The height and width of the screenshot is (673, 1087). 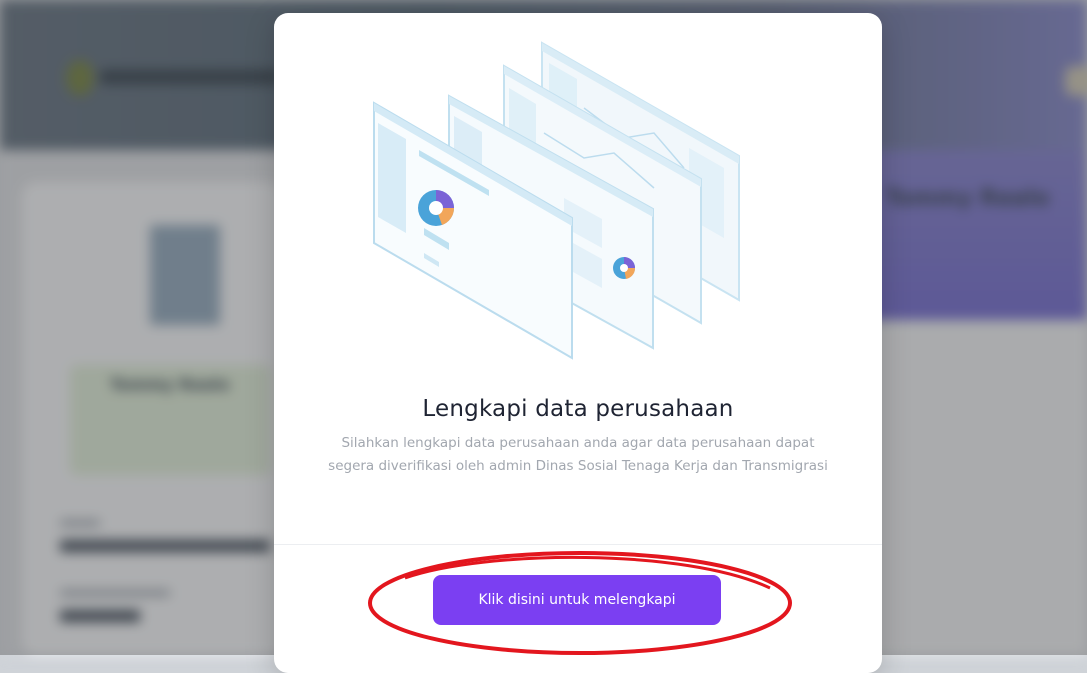 I want to click on complete-data-button: Klik disini untuk melengkapi, so click(x=577, y=600).